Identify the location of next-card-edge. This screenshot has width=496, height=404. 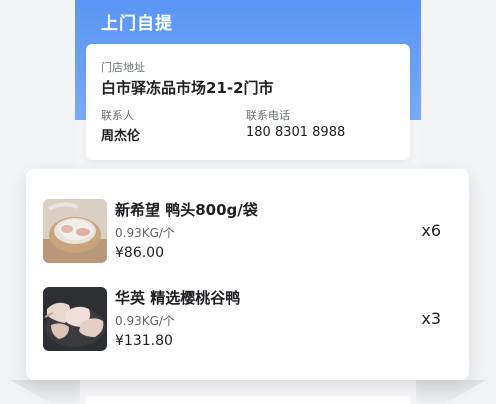
(248, 400).